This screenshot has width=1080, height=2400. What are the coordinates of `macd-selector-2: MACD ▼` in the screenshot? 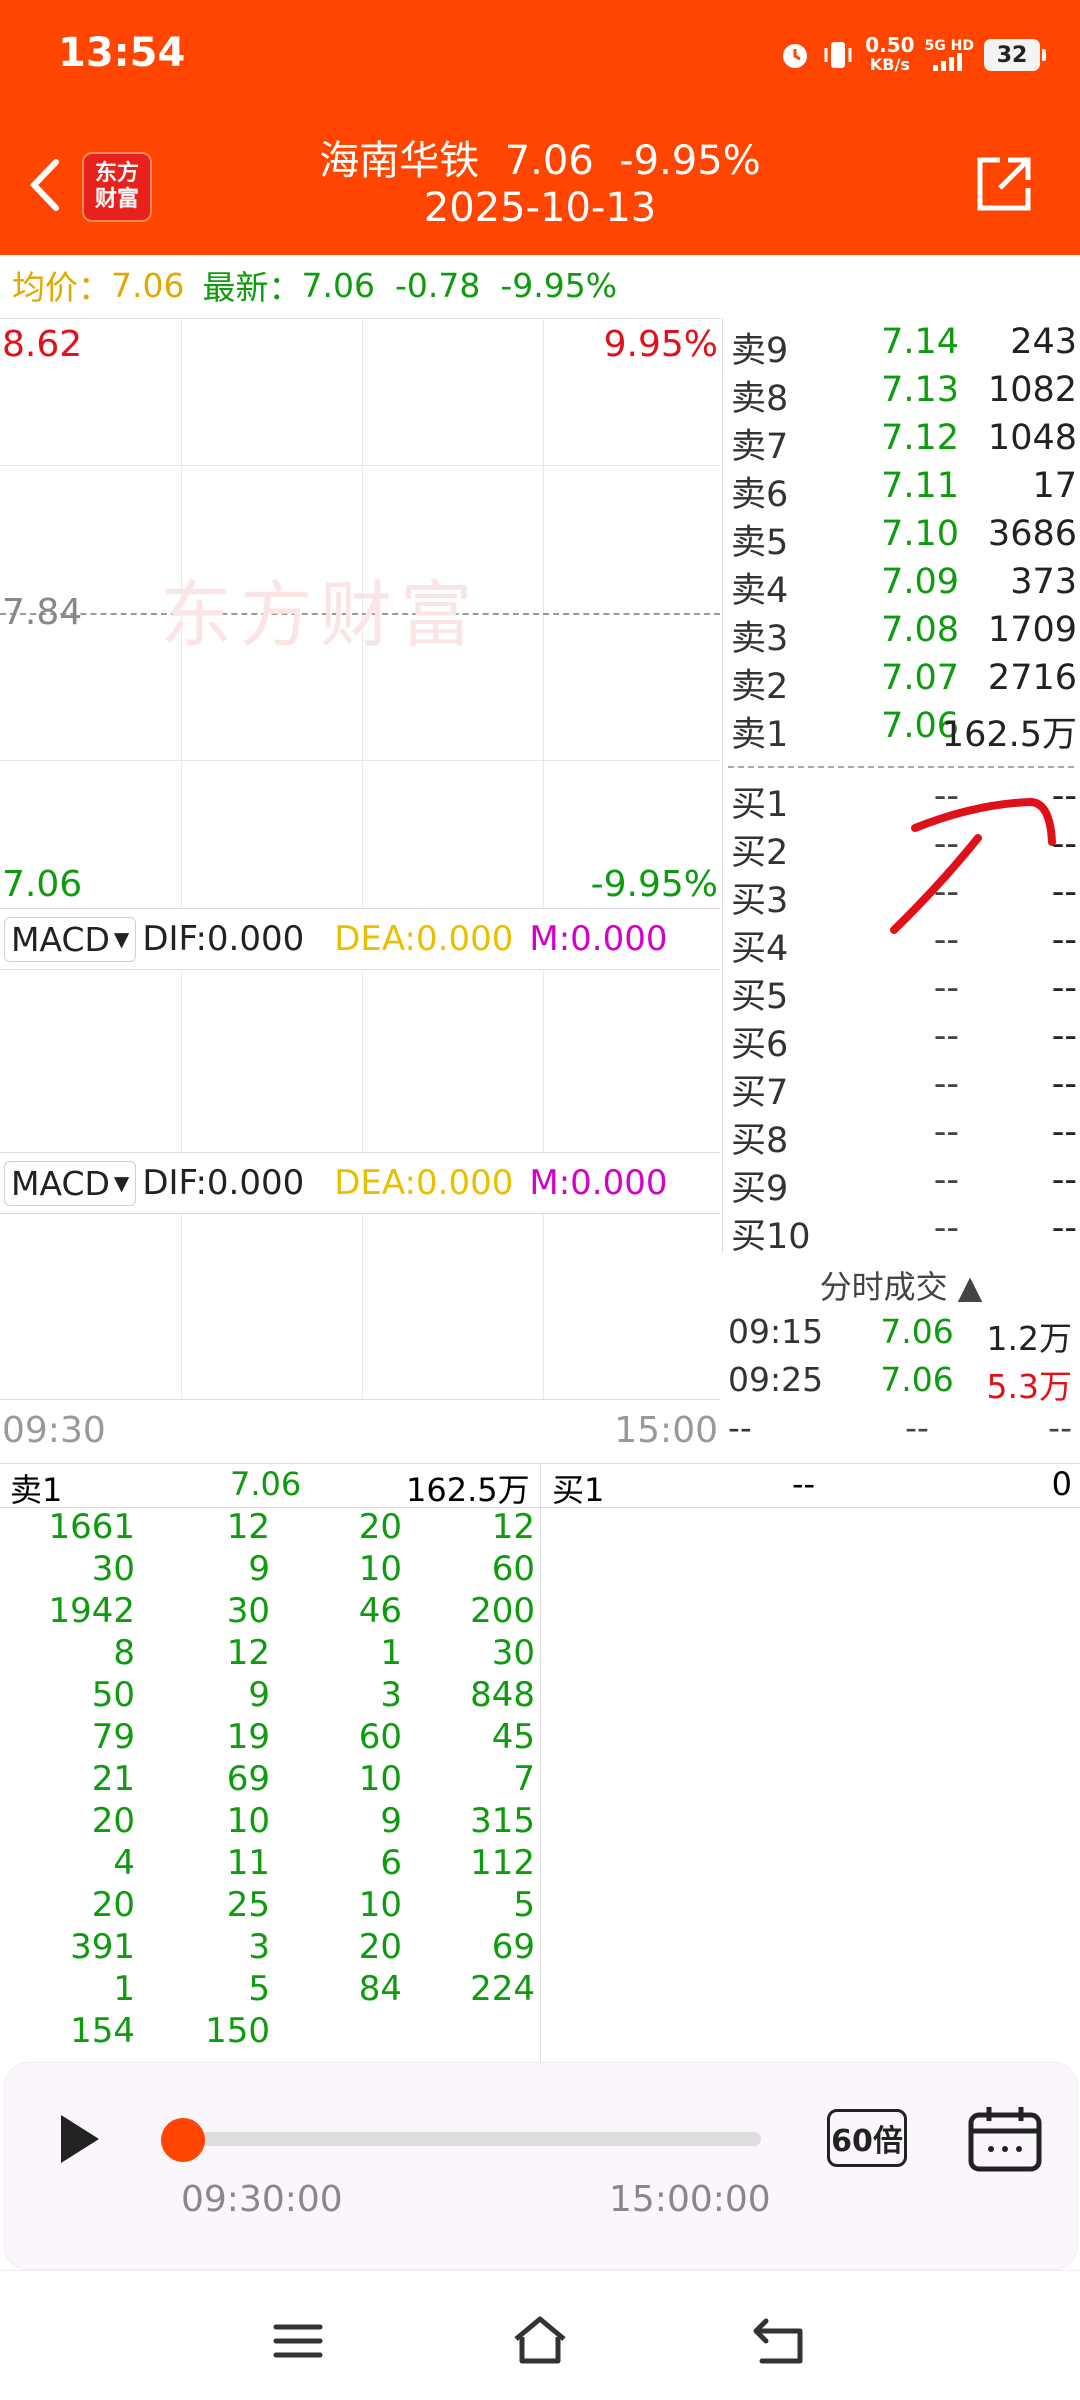 It's located at (70, 1183).